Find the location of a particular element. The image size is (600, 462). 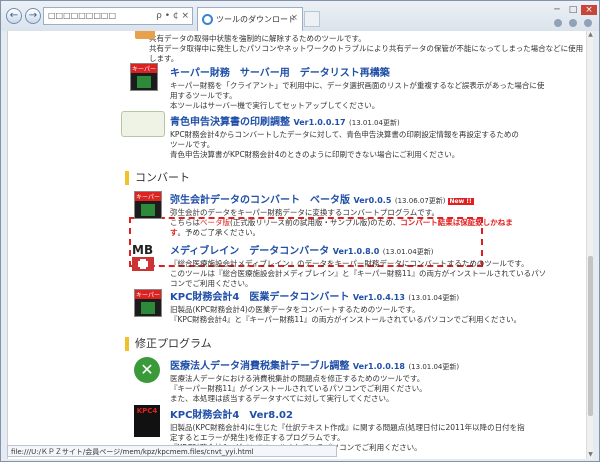

kpc4-icon: KPC4 is located at coordinates (147, 421).